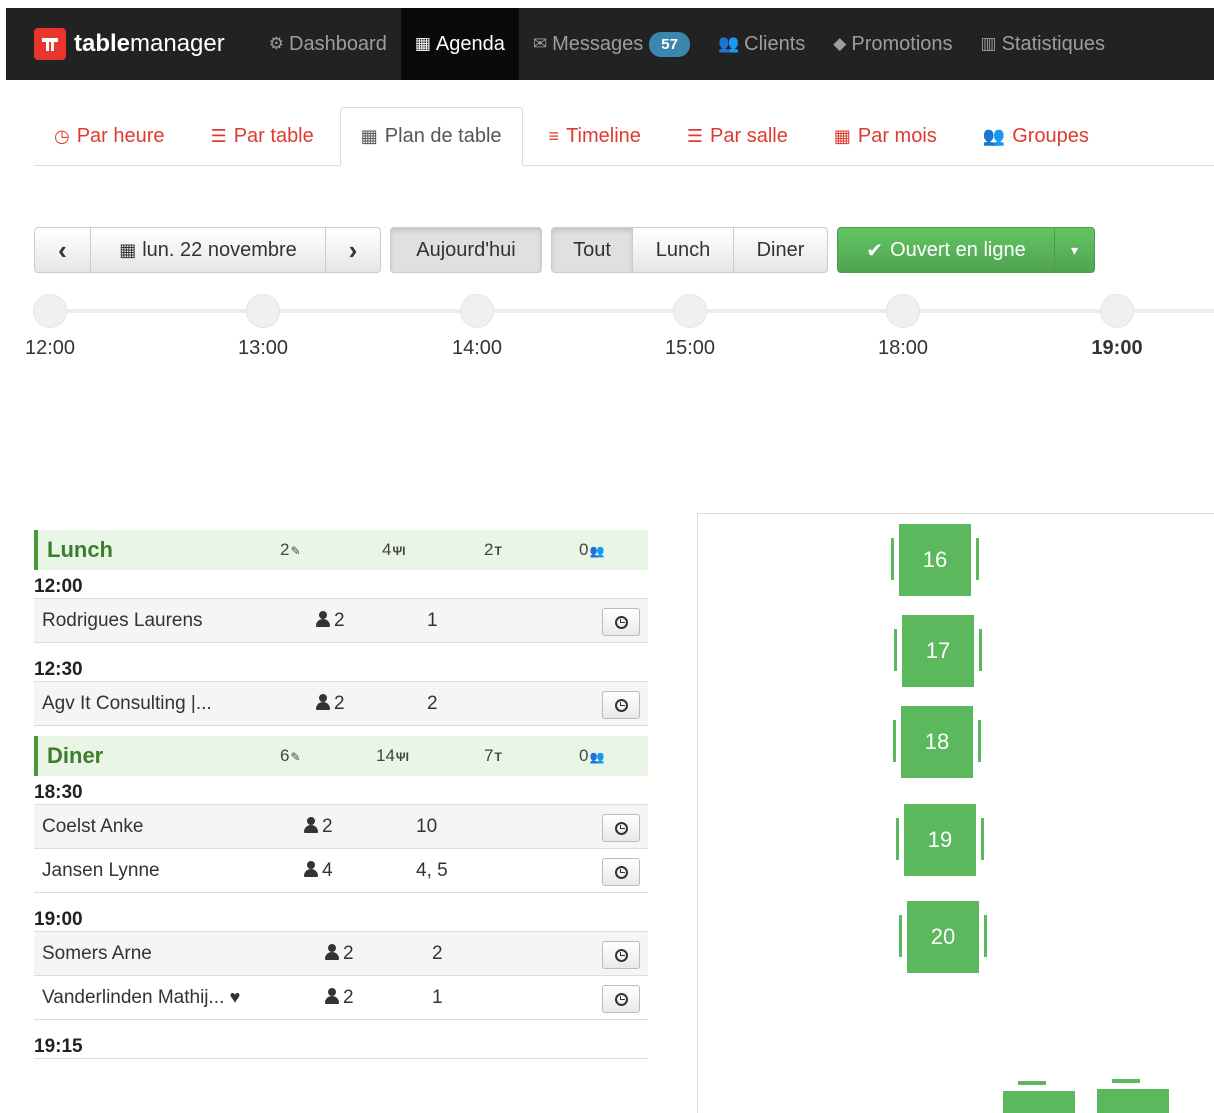 This screenshot has width=1214, height=1113. I want to click on table-icon: T, so click(498, 757).